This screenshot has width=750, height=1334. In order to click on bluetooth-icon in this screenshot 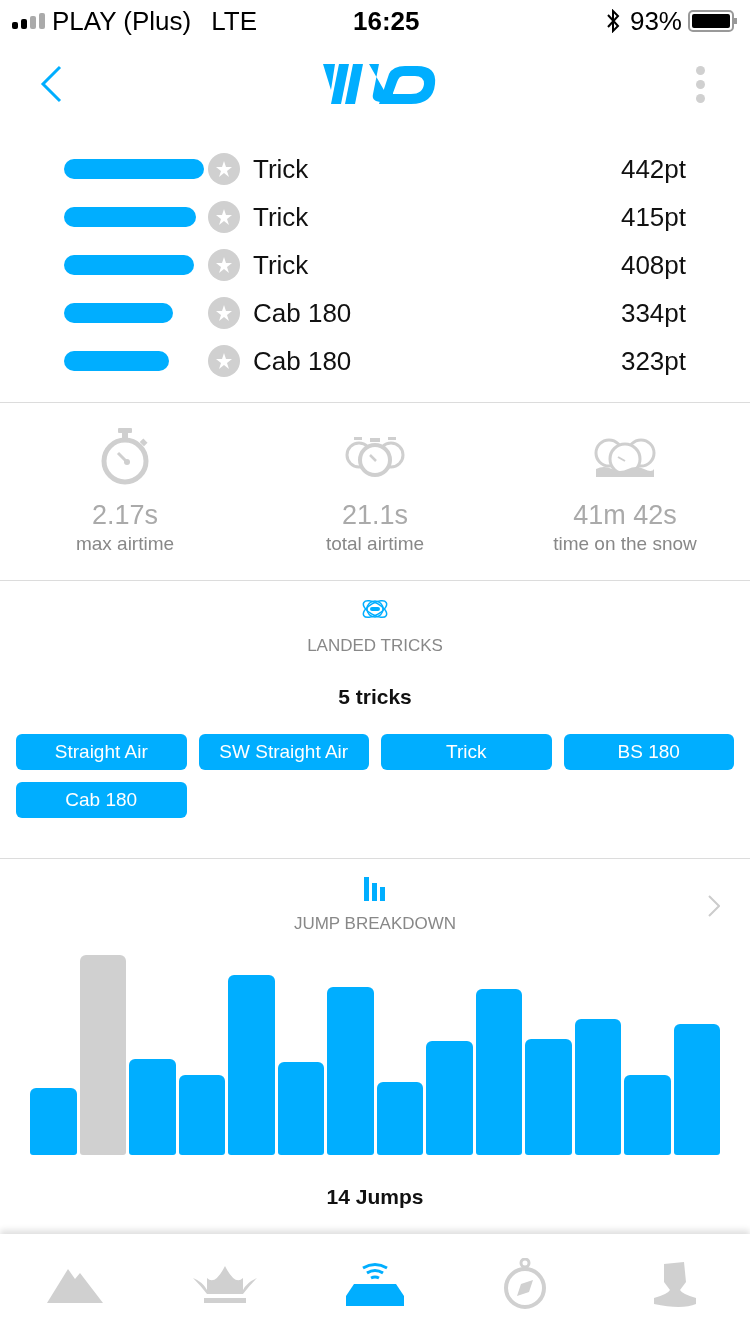, I will do `click(612, 21)`.